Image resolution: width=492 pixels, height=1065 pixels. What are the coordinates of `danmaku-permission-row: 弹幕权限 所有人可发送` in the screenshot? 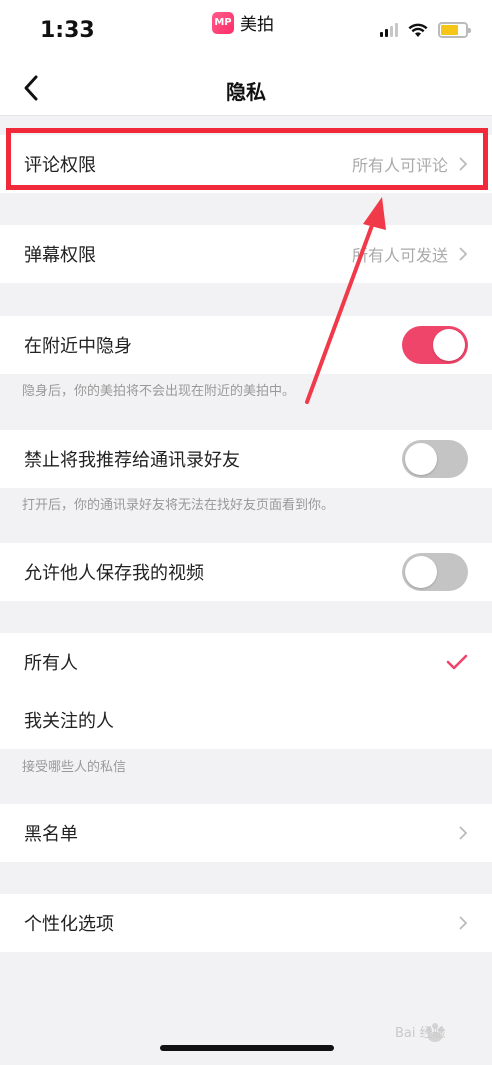 It's located at (246, 254).